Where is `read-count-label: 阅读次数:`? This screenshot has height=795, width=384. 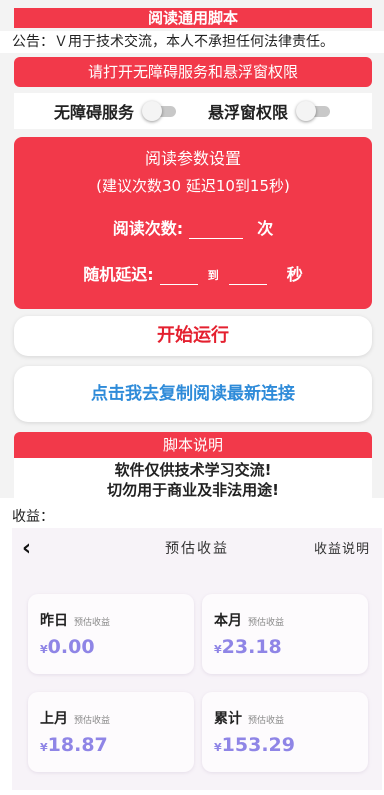 read-count-label: 阅读次数: is located at coordinates (148, 228).